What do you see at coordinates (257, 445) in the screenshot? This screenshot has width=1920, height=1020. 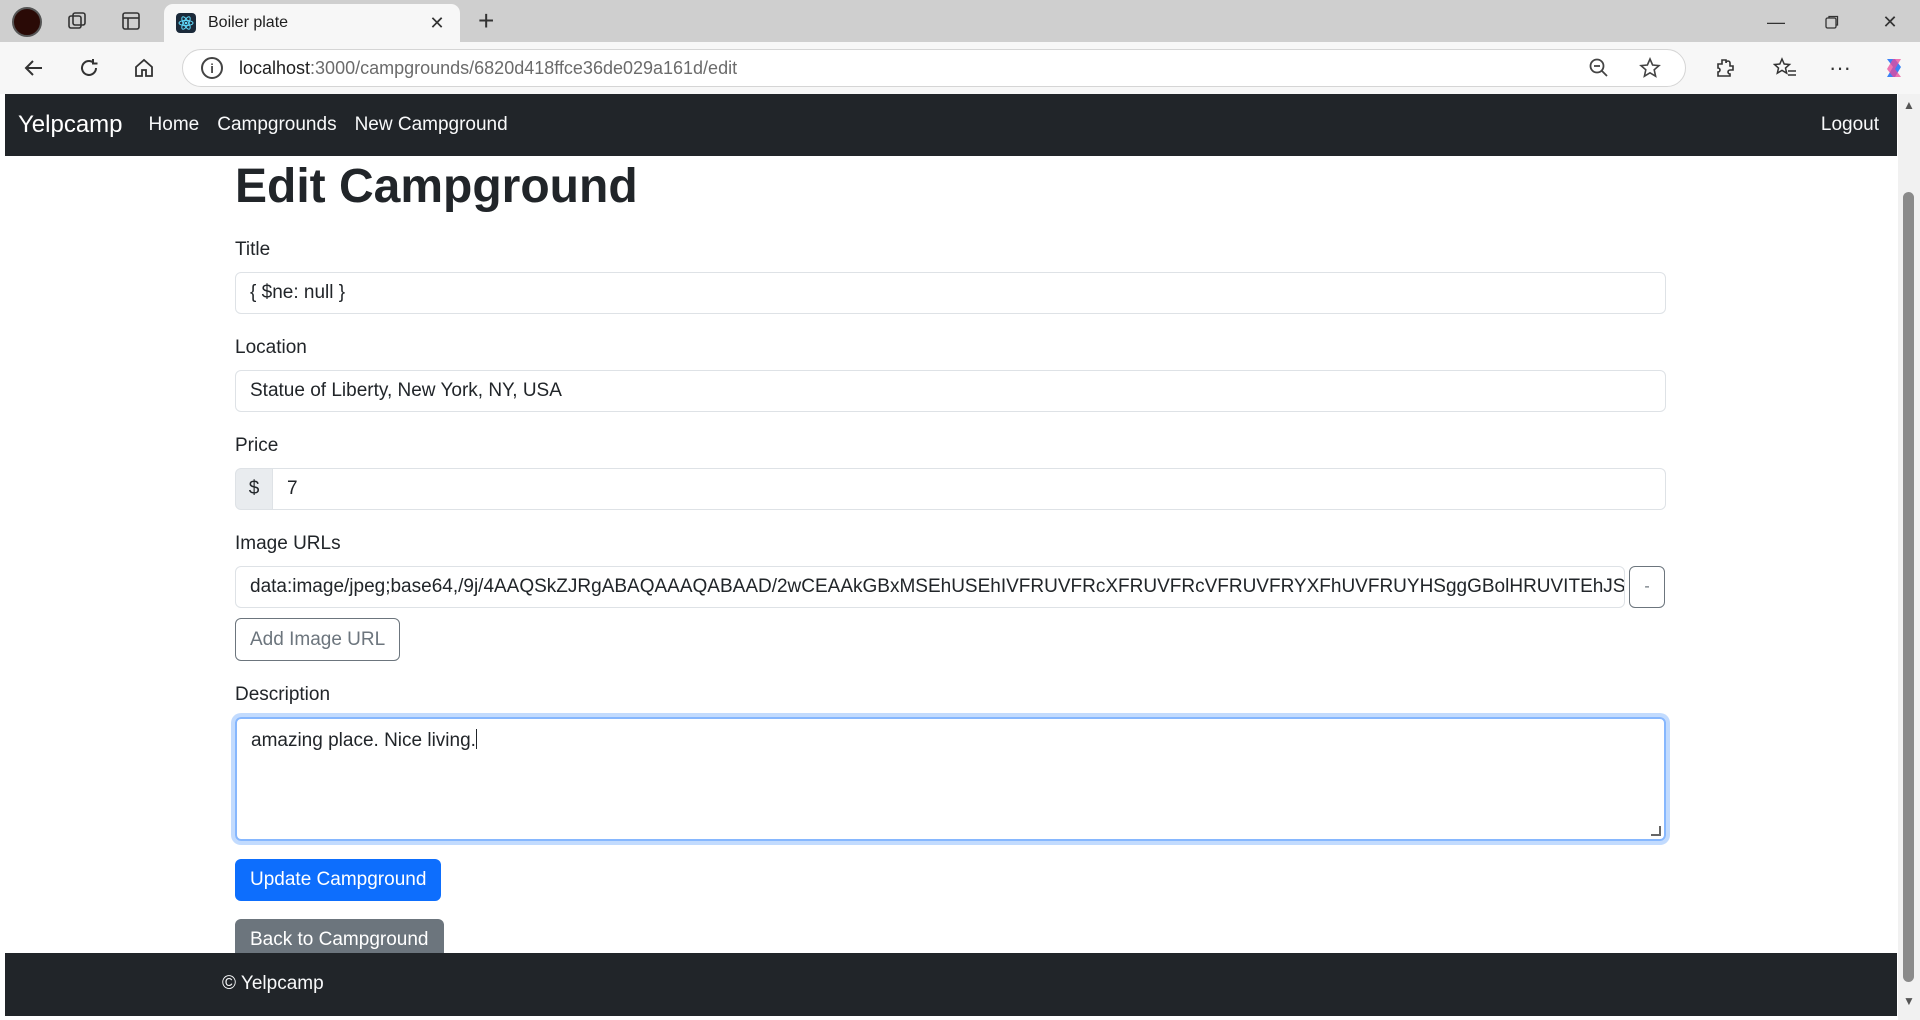 I see `price-label: Price` at bounding box center [257, 445].